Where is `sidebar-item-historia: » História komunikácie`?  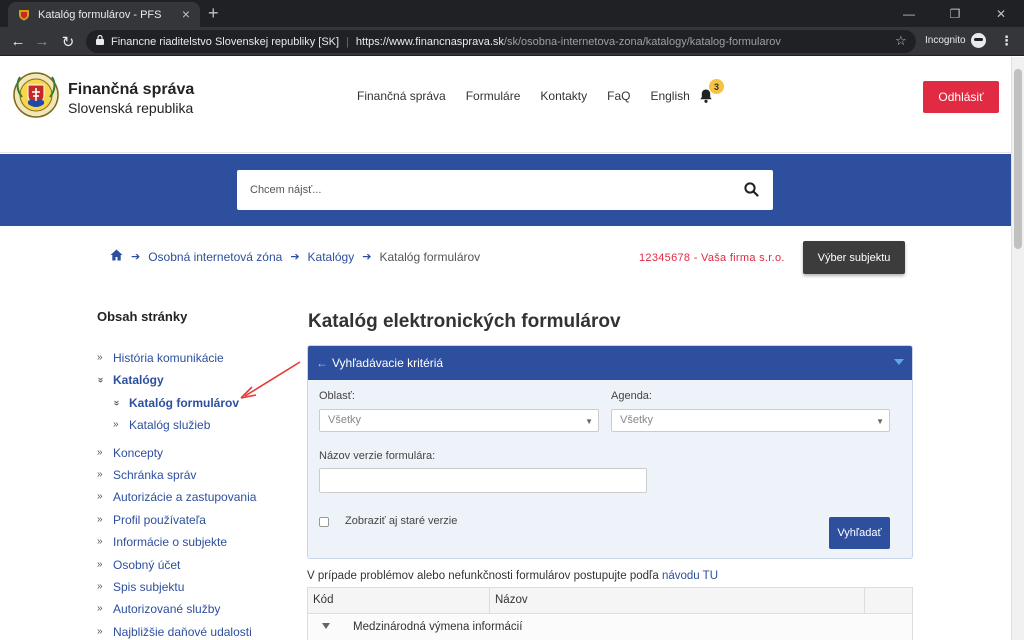 sidebar-item-historia: » História komunikácie is located at coordinates (187, 360).